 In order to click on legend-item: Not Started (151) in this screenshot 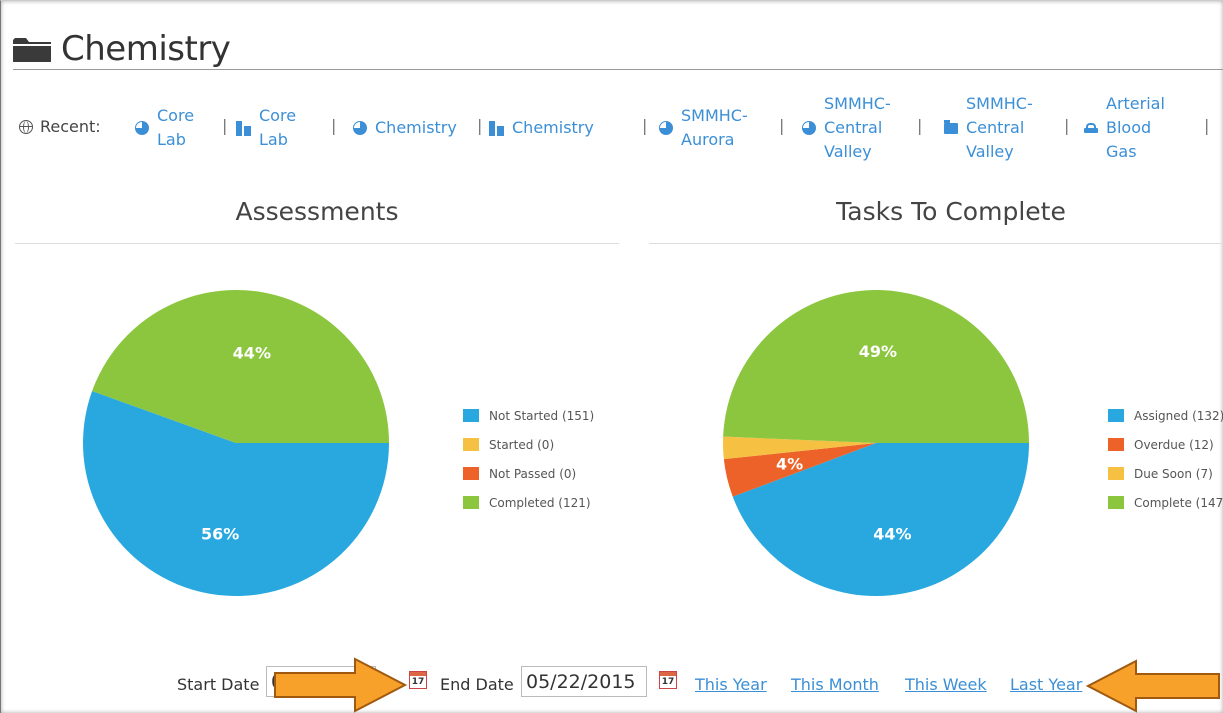, I will do `click(528, 415)`.